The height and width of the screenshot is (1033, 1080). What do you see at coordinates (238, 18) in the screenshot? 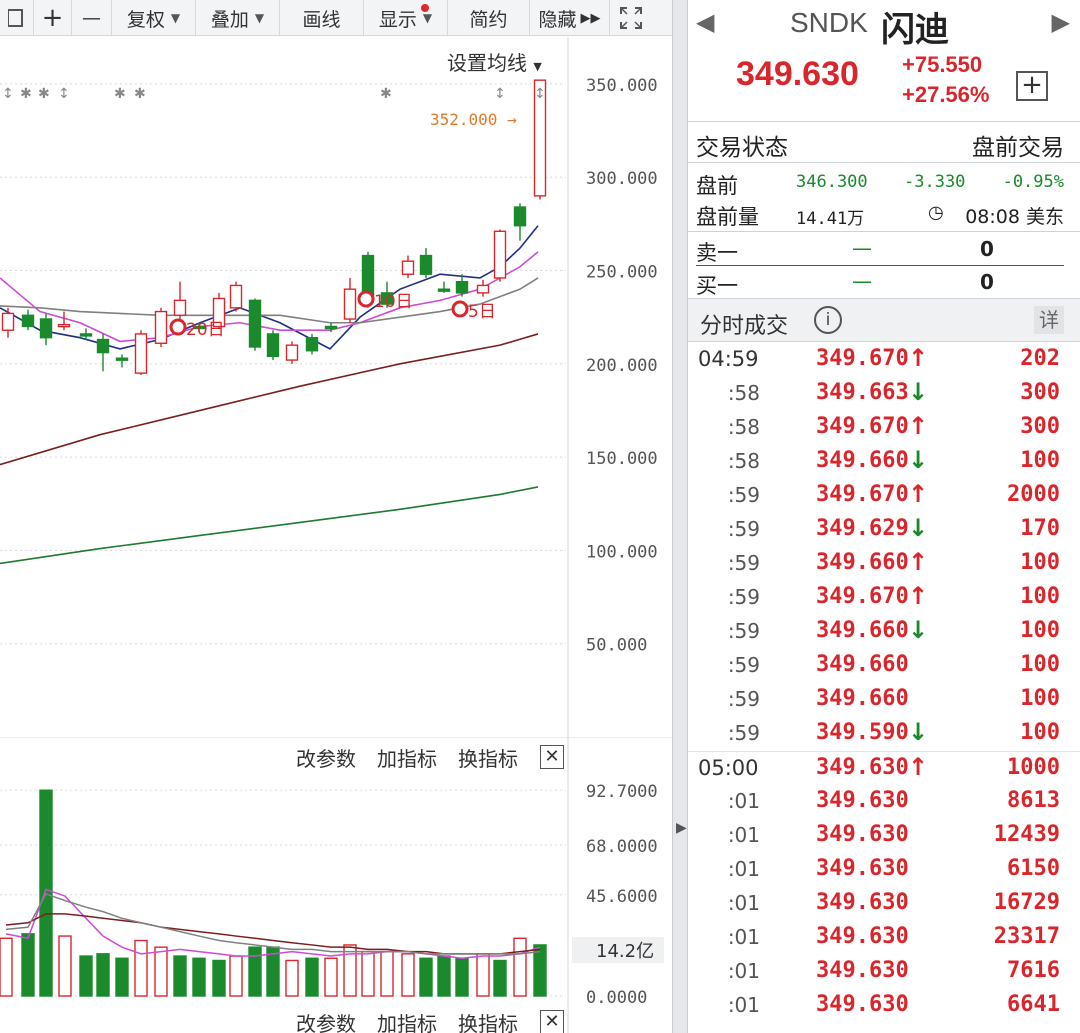
I see `overlay-dropdown: 叠加 ▼` at bounding box center [238, 18].